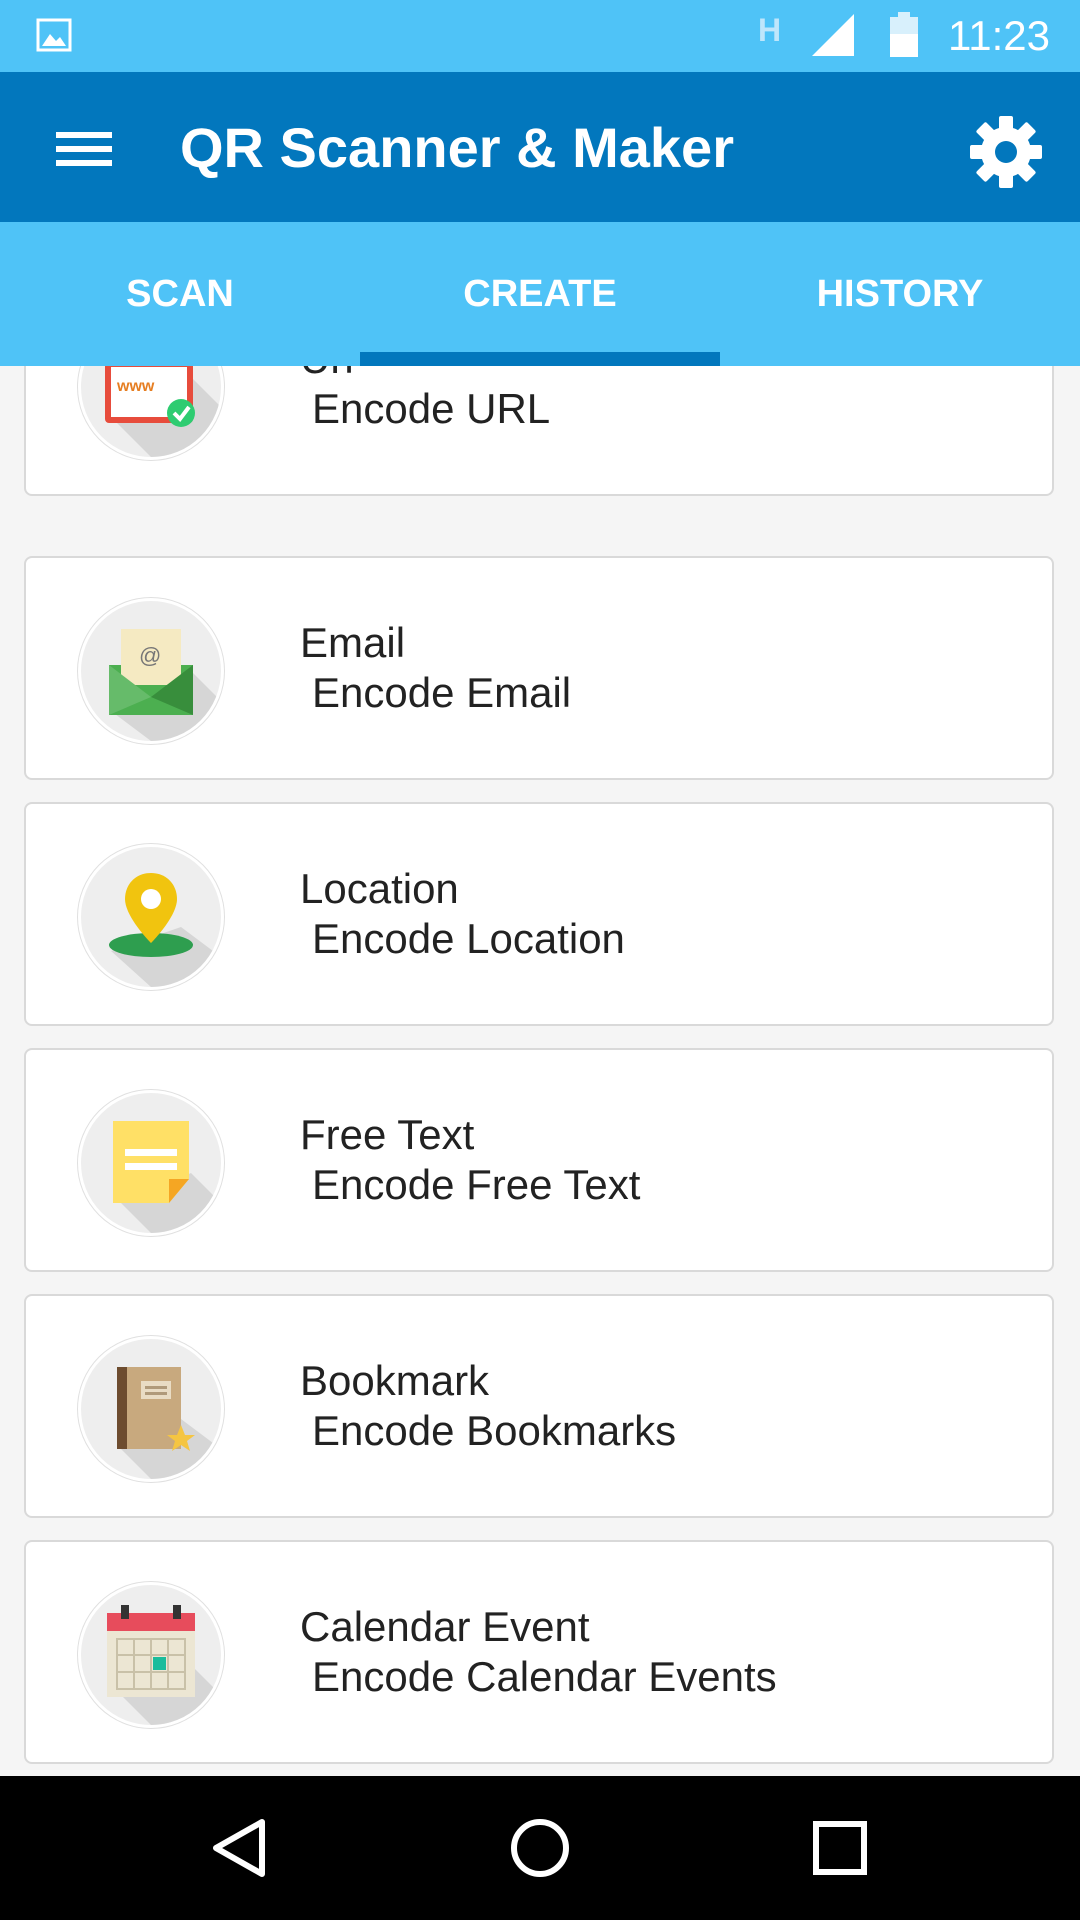 The image size is (1080, 1920). Describe the element at coordinates (540, 359) in the screenshot. I see `tab-indicator` at that location.